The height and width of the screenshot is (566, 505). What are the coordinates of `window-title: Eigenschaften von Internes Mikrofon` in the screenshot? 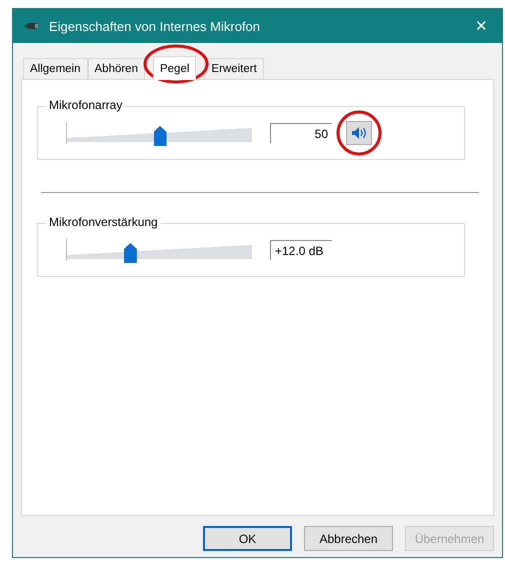 It's located at (155, 26).